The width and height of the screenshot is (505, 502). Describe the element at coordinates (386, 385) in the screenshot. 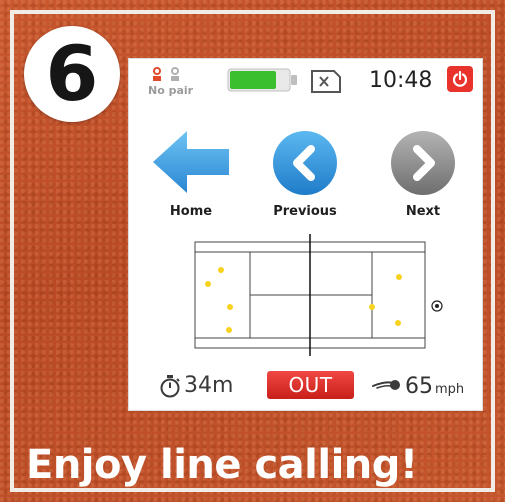

I see `ball-trail-icon` at that location.